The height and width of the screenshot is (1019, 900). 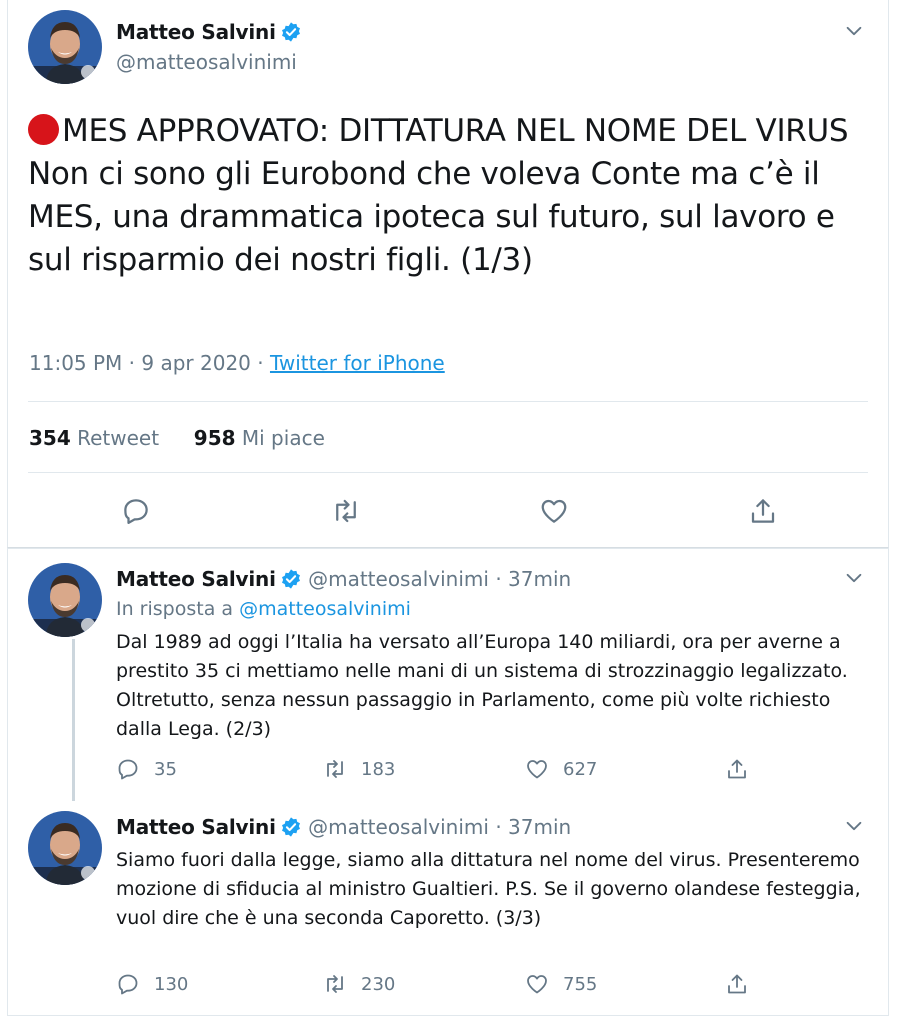 What do you see at coordinates (580, 769) in the screenshot?
I see `like-count: 627` at bounding box center [580, 769].